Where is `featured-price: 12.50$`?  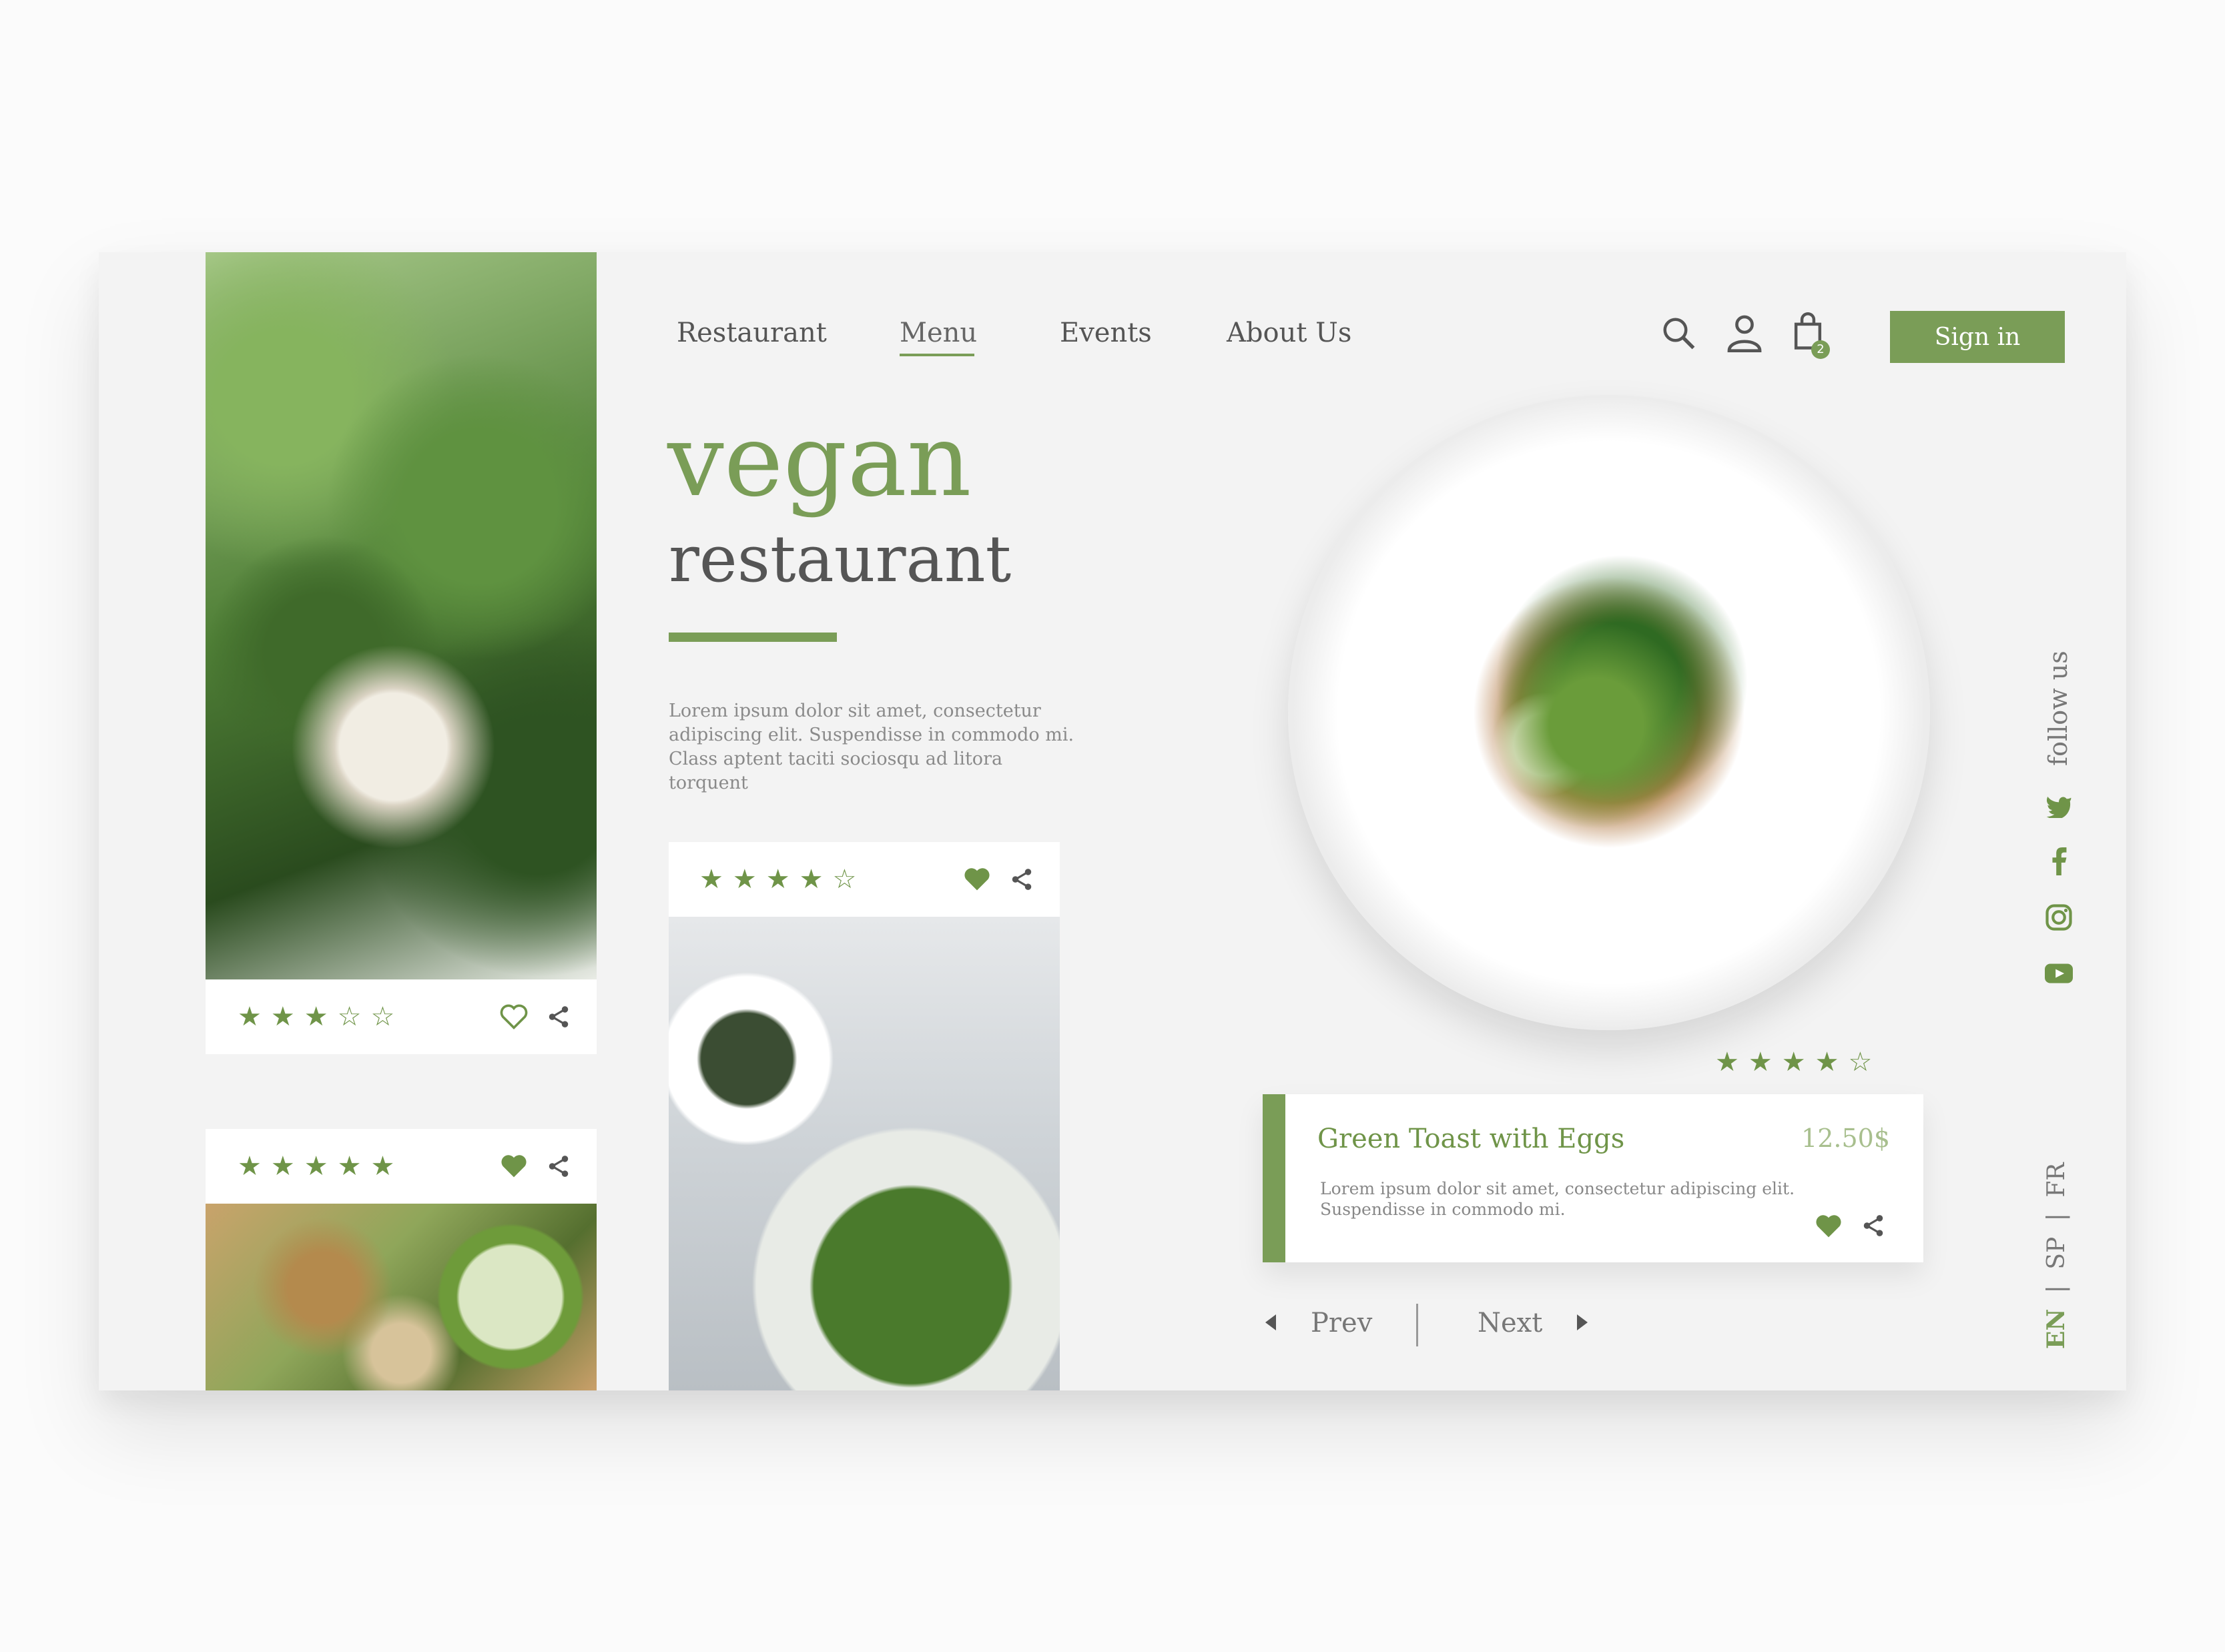
featured-price: 12.50$ is located at coordinates (1845, 1138).